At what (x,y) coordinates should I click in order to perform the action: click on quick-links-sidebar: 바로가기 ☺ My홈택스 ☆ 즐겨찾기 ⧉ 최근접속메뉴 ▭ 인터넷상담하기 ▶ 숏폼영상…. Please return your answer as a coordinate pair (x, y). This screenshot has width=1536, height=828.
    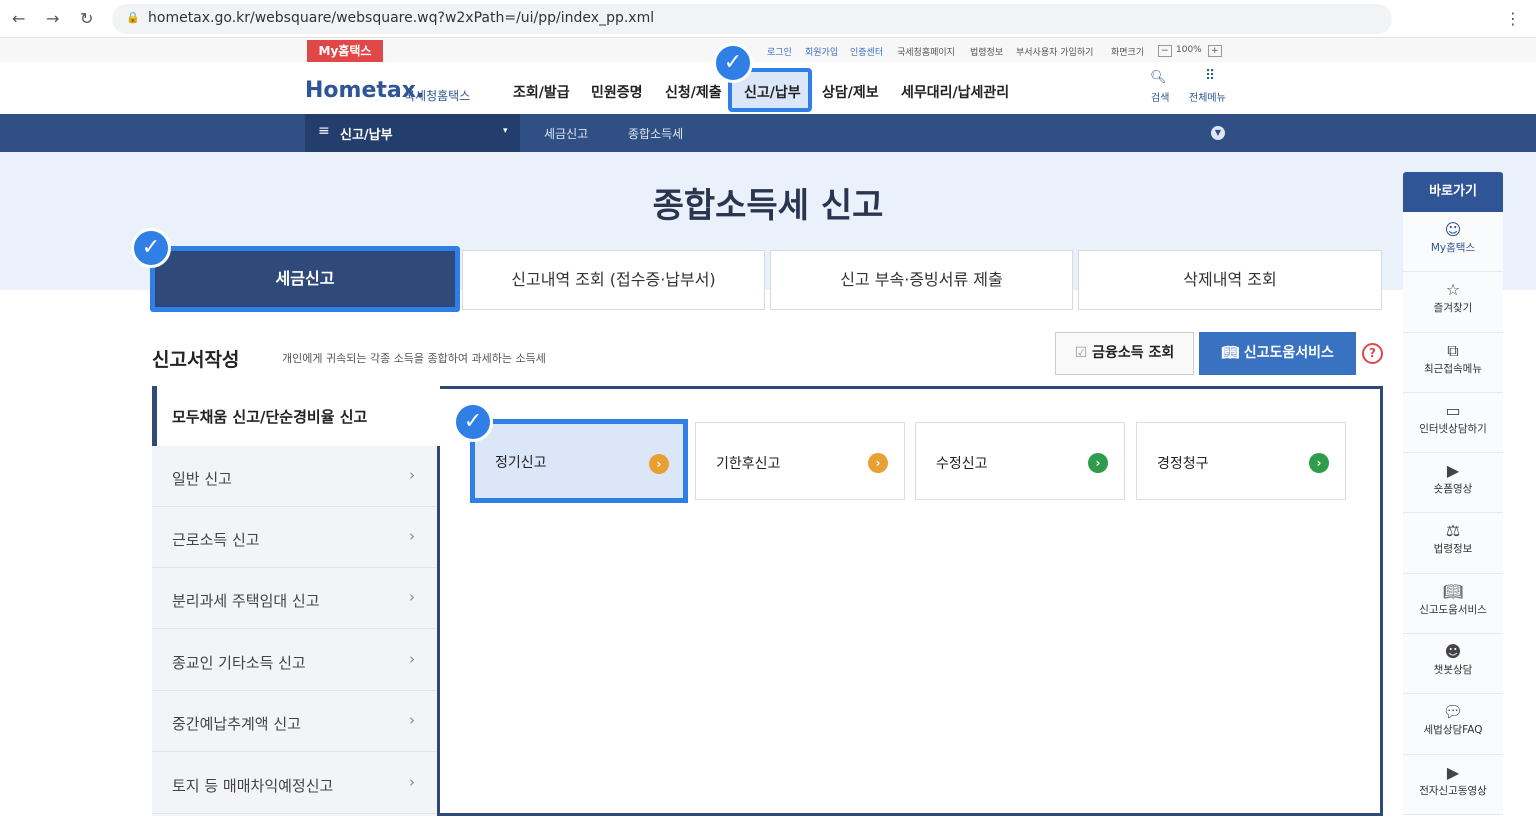
    Looking at the image, I should click on (1453, 500).